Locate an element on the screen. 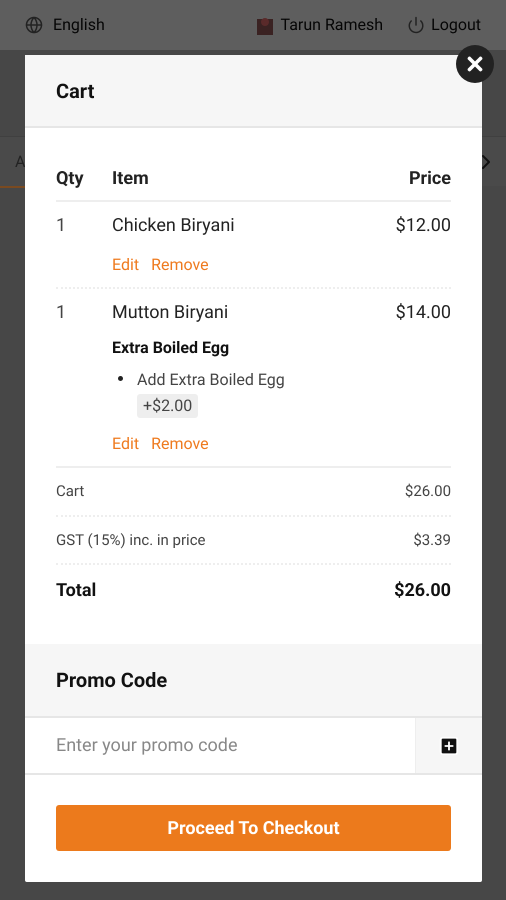 The image size is (506, 900). summary-value: $26.00 is located at coordinates (427, 491).